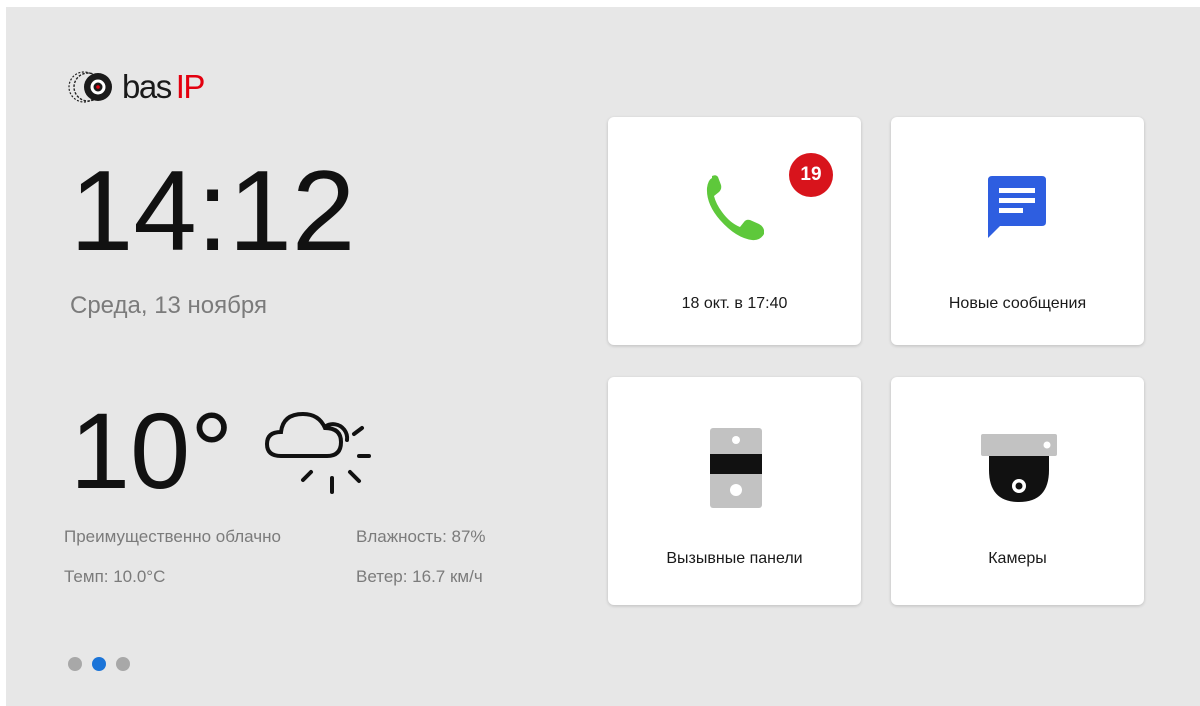 The width and height of the screenshot is (1200, 706). Describe the element at coordinates (735, 210) in the screenshot. I see `phone-icon` at that location.